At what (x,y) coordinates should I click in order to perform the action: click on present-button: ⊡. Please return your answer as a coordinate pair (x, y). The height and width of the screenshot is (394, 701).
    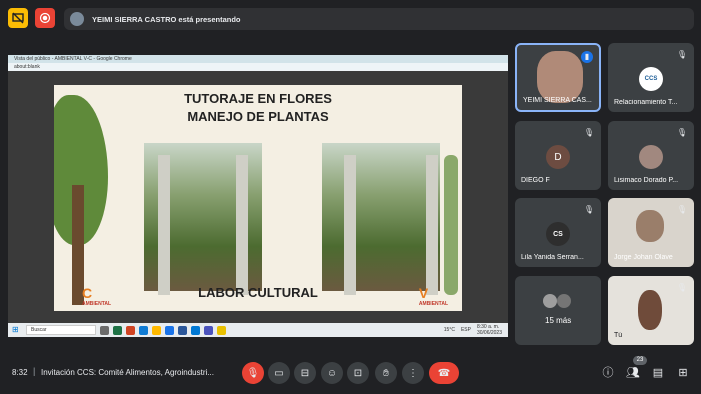
    Looking at the image, I should click on (358, 373).